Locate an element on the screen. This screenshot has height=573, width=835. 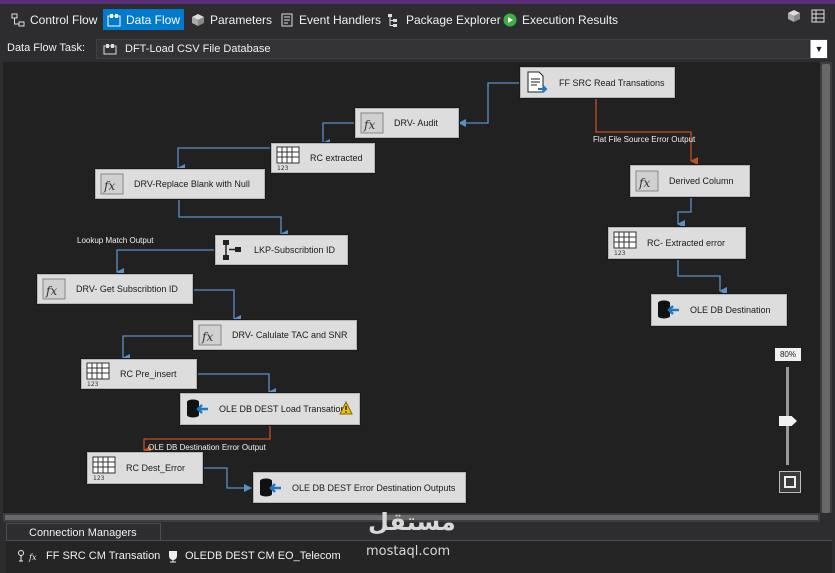
node-label: Derived Column is located at coordinates (701, 181).